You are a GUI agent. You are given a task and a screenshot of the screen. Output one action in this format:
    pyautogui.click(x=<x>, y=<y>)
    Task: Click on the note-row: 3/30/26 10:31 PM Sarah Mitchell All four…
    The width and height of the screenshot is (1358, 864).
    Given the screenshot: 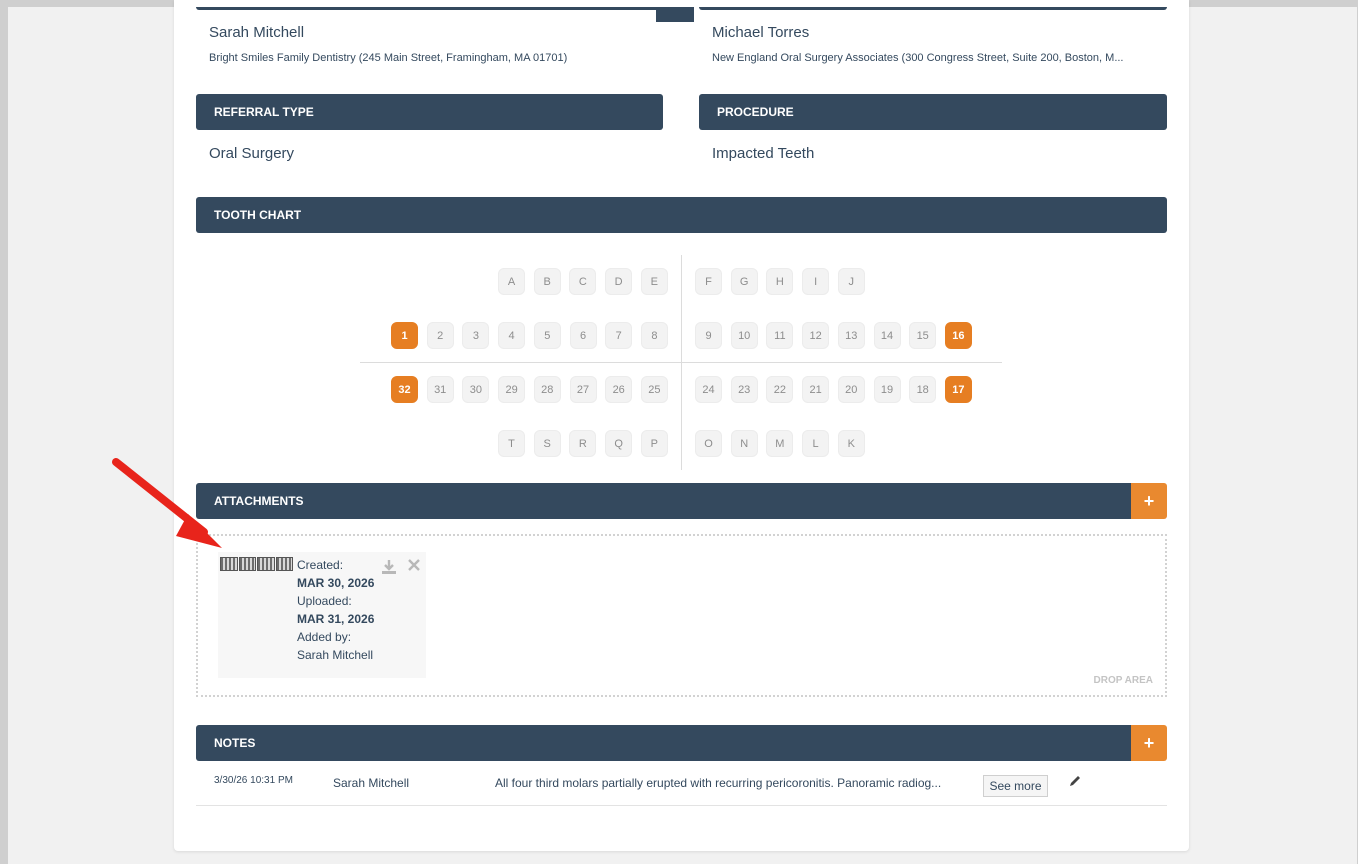 What is the action you would take?
    pyautogui.click(x=681, y=786)
    